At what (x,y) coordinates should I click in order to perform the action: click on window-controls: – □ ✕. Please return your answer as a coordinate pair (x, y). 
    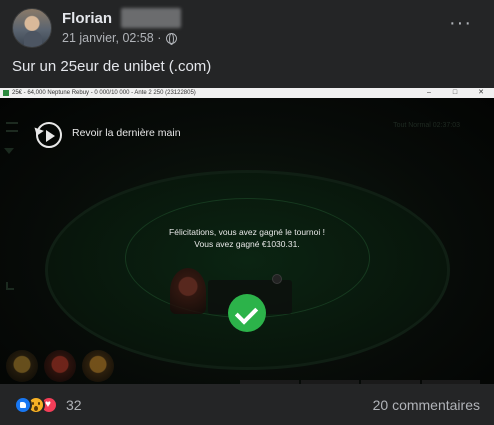
    Looking at the image, I should click on (455, 93).